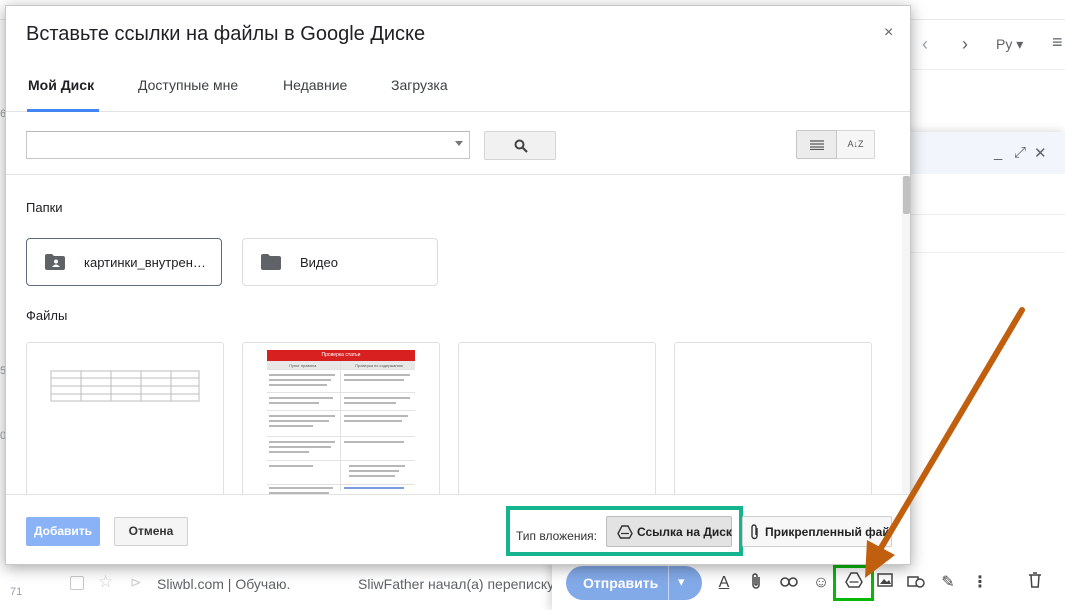  Describe the element at coordinates (319, 262) in the screenshot. I see `folder-name: Видео` at that location.